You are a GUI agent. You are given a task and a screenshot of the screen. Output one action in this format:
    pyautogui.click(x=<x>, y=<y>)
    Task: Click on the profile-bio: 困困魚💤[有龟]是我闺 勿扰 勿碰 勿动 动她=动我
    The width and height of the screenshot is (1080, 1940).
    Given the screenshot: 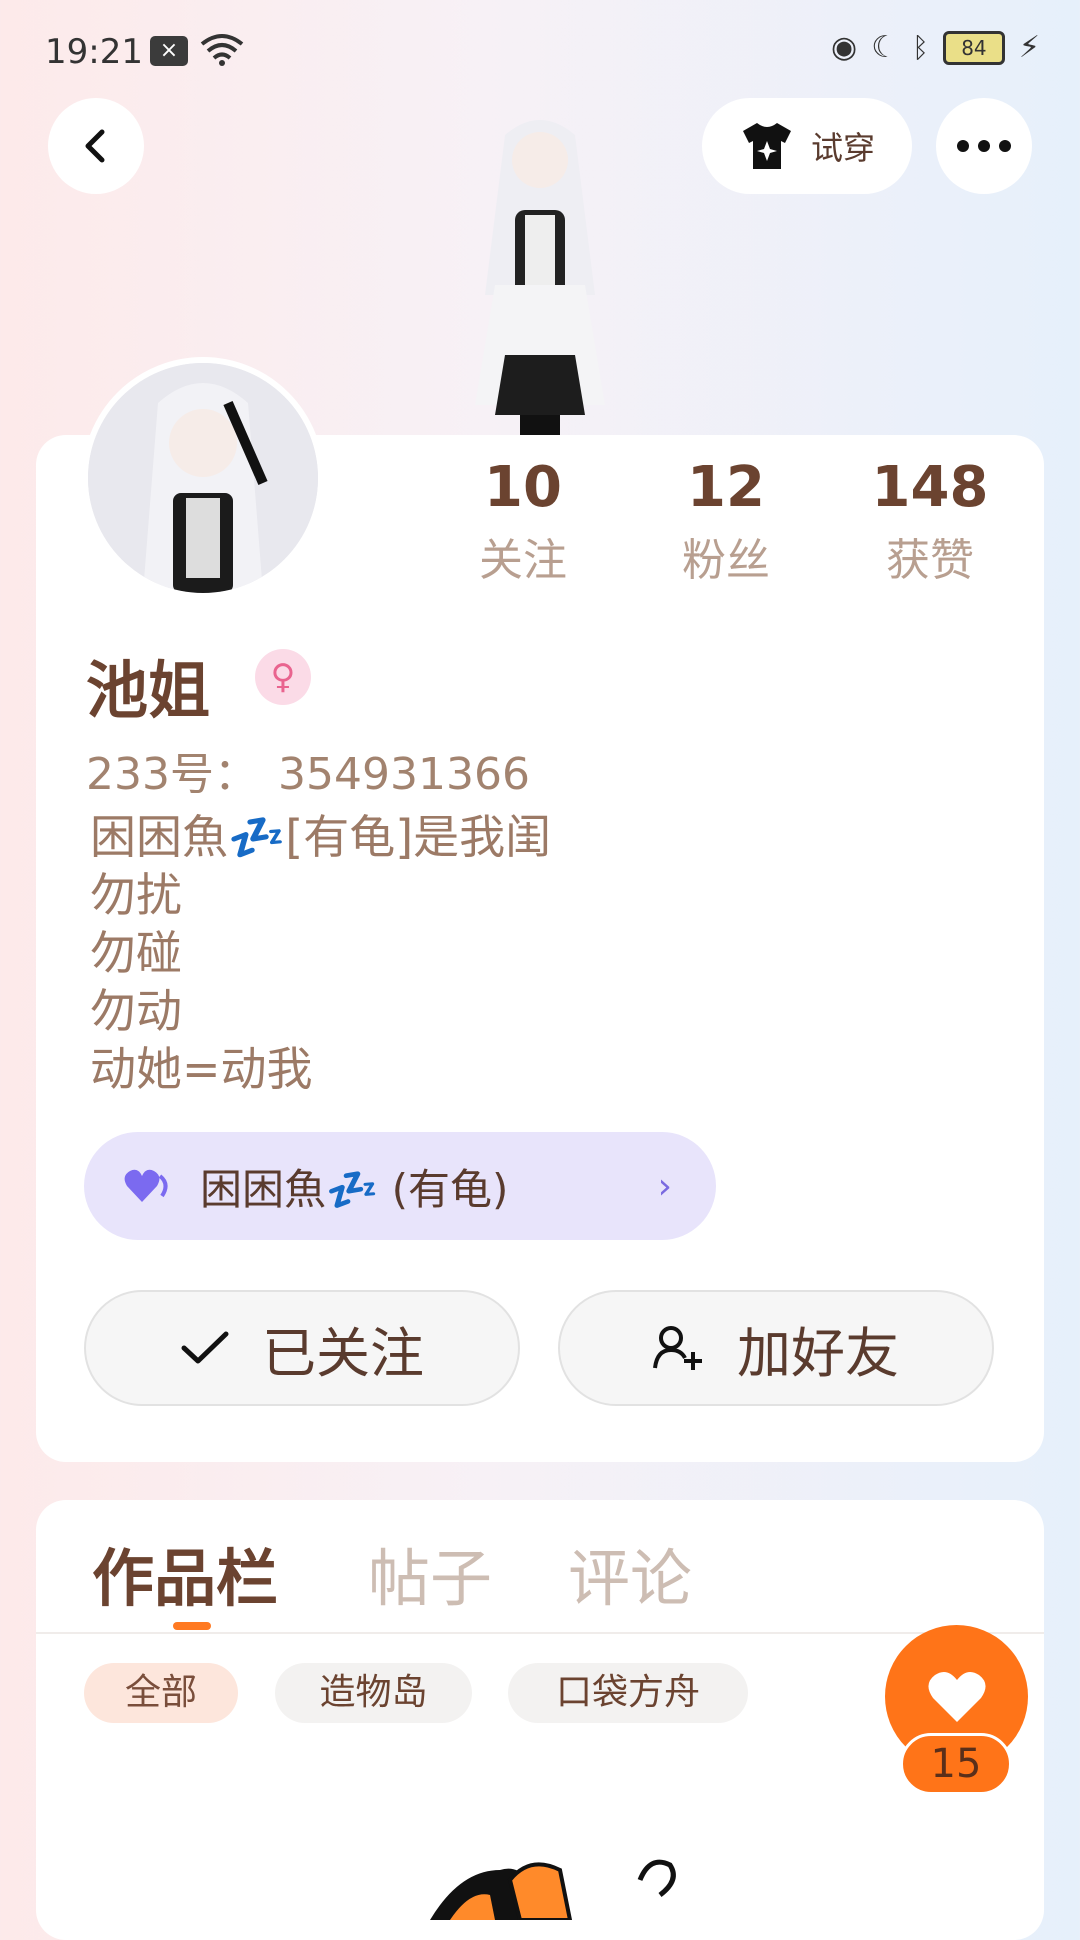 What is the action you would take?
    pyautogui.click(x=320, y=953)
    